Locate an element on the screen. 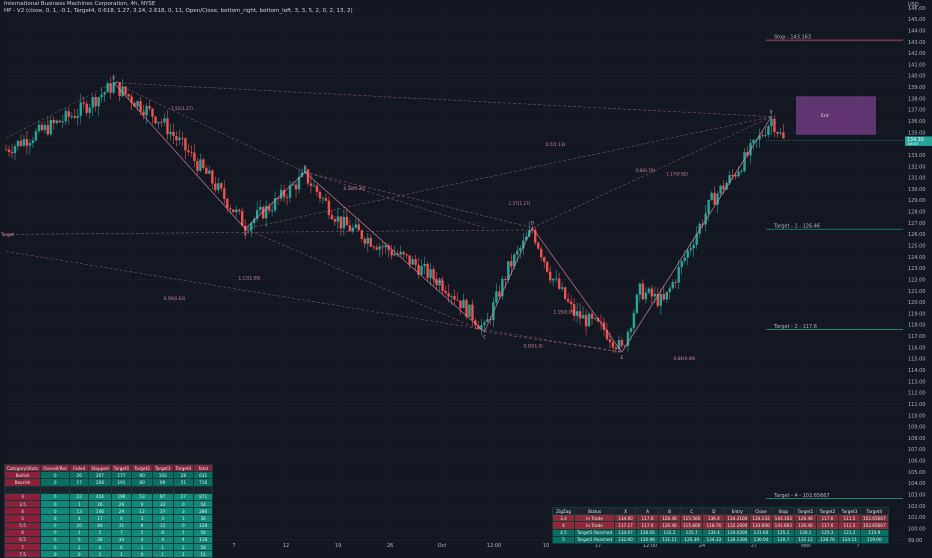  table-cell: 22 is located at coordinates (79, 496).